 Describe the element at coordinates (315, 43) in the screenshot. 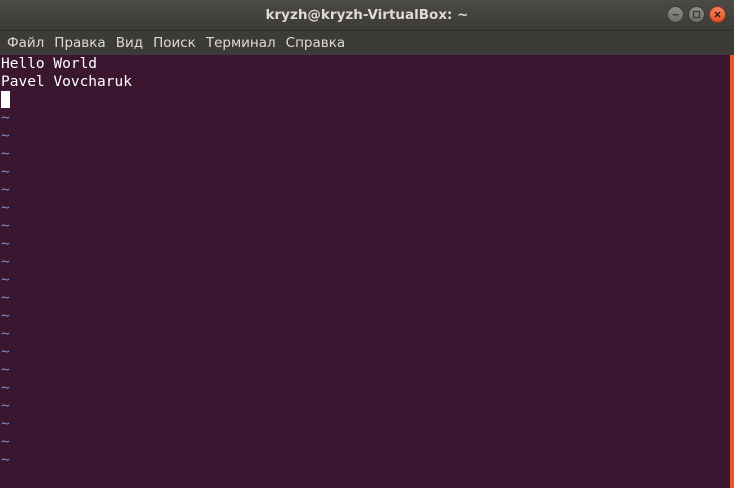

I see `menu-help: Справка` at that location.